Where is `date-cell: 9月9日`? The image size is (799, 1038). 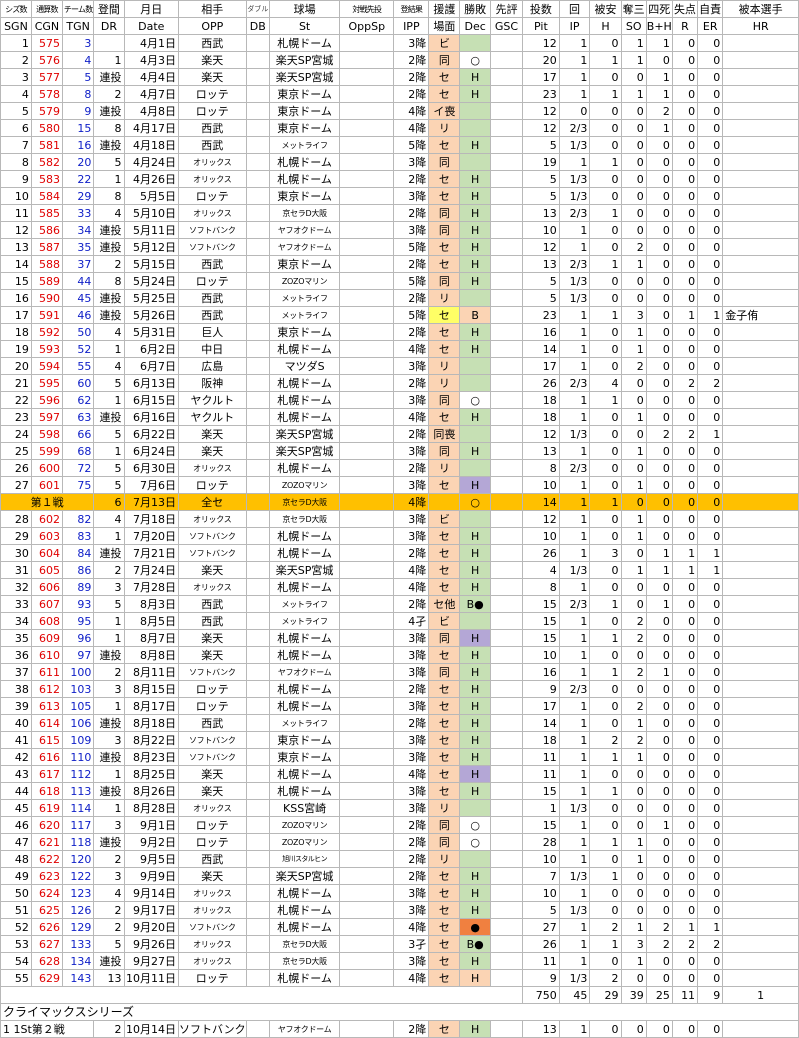
date-cell: 9月9日 is located at coordinates (151, 876).